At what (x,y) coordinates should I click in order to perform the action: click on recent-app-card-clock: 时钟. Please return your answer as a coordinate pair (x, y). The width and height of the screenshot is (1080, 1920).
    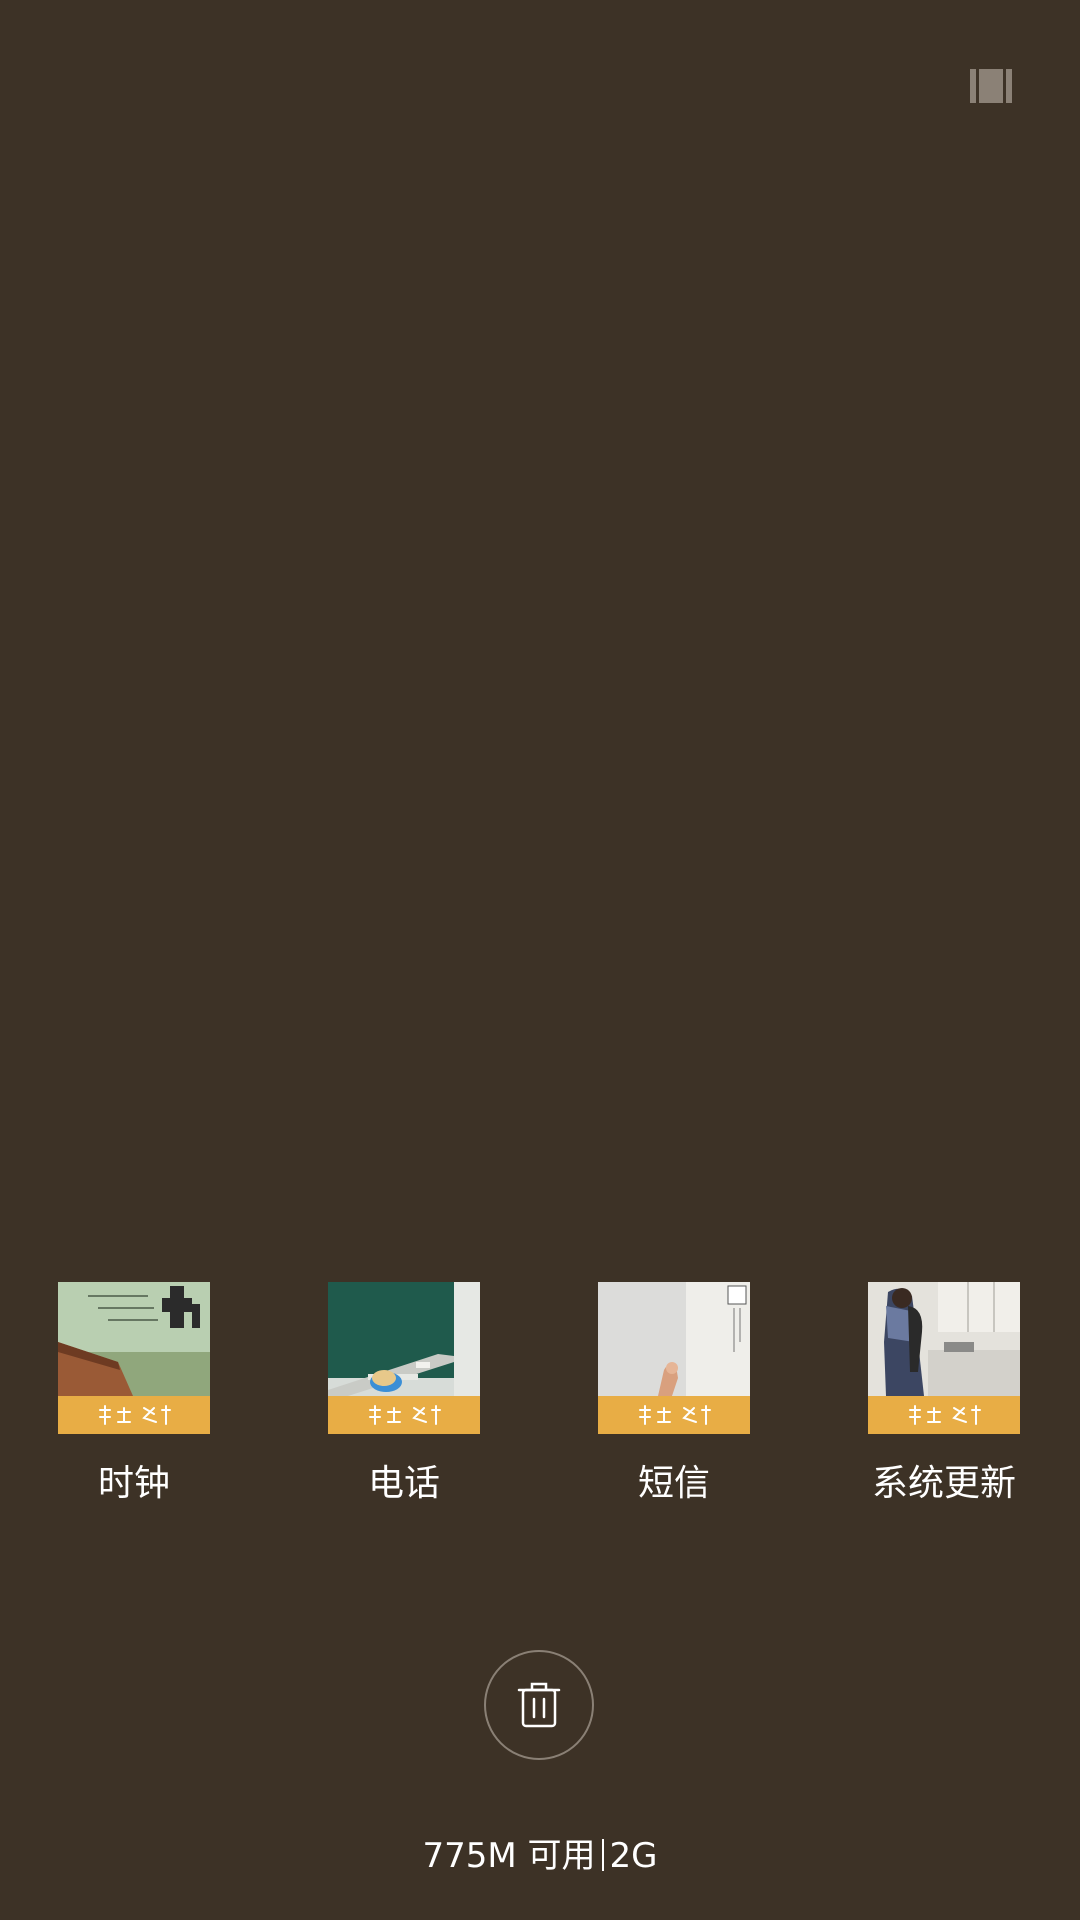
    Looking at the image, I should click on (134, 1394).